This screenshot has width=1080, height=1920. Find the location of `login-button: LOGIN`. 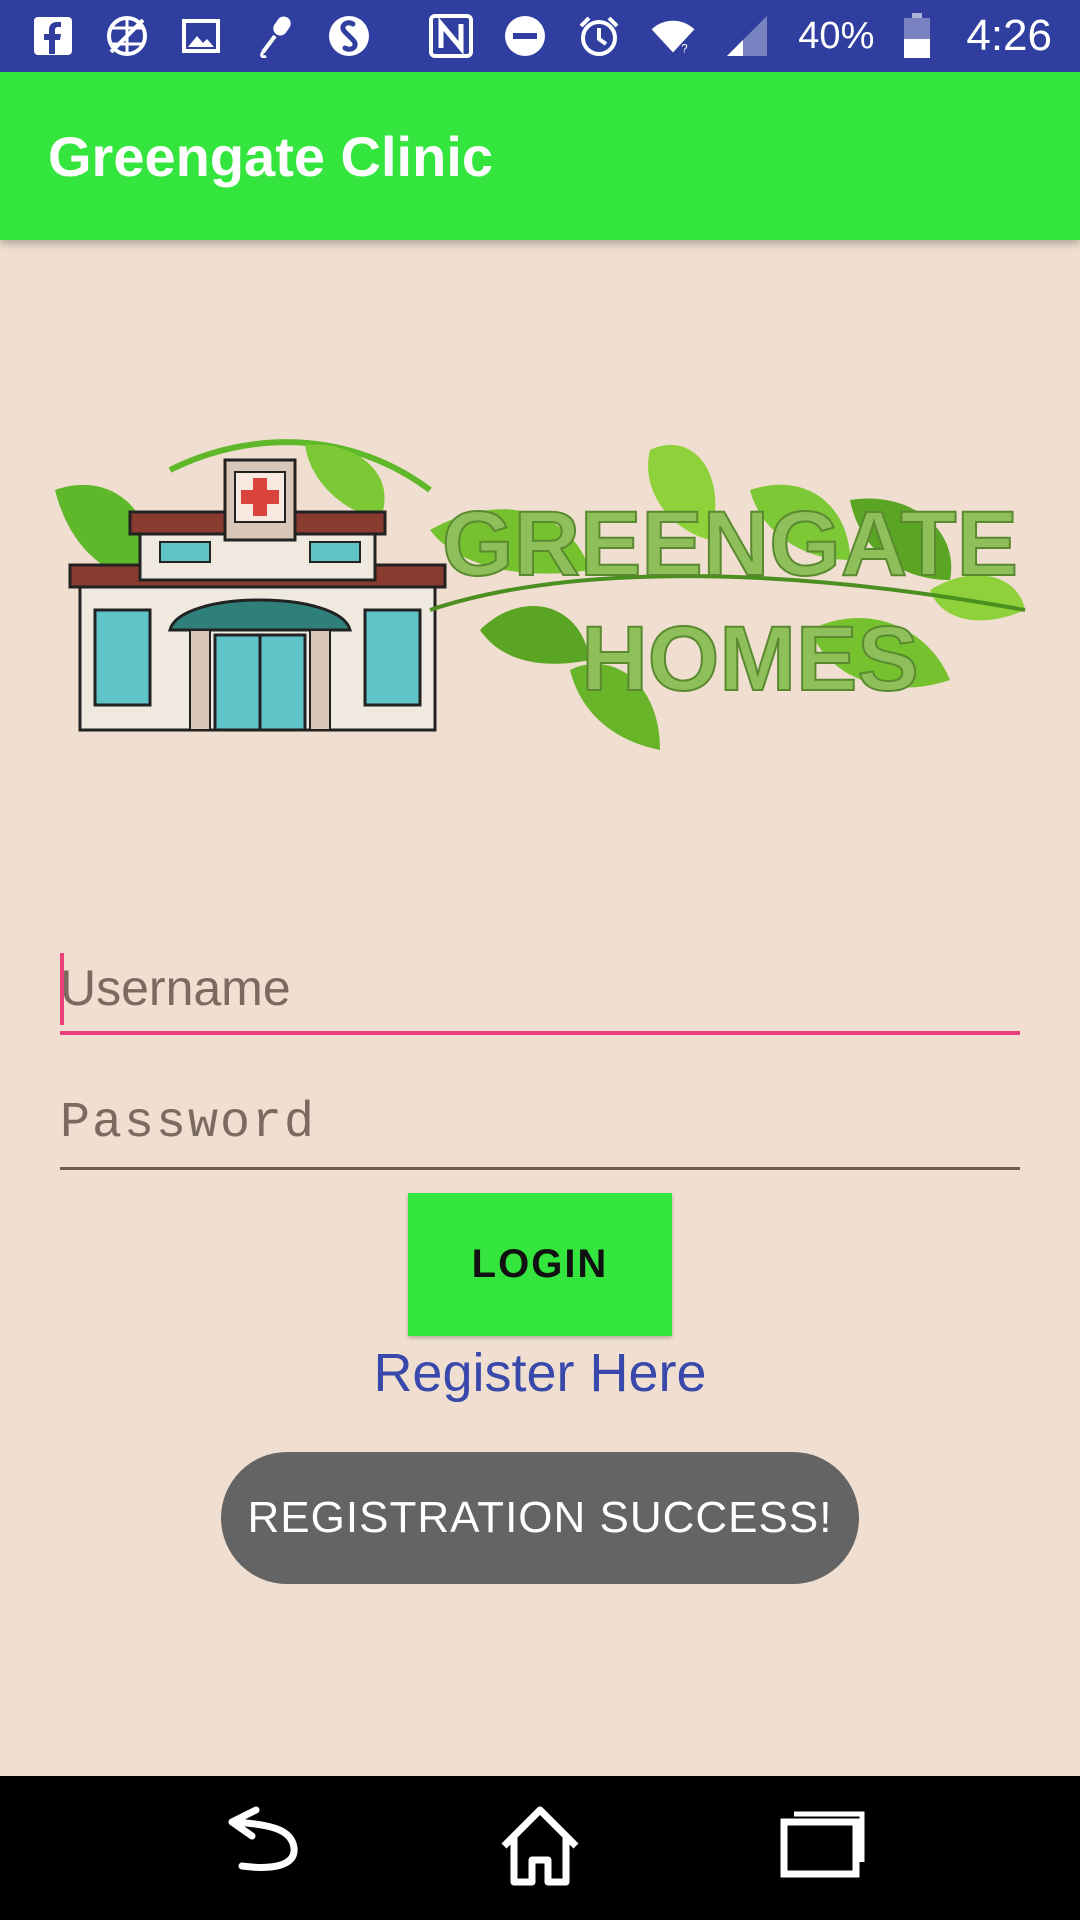

login-button: LOGIN is located at coordinates (540, 1264).